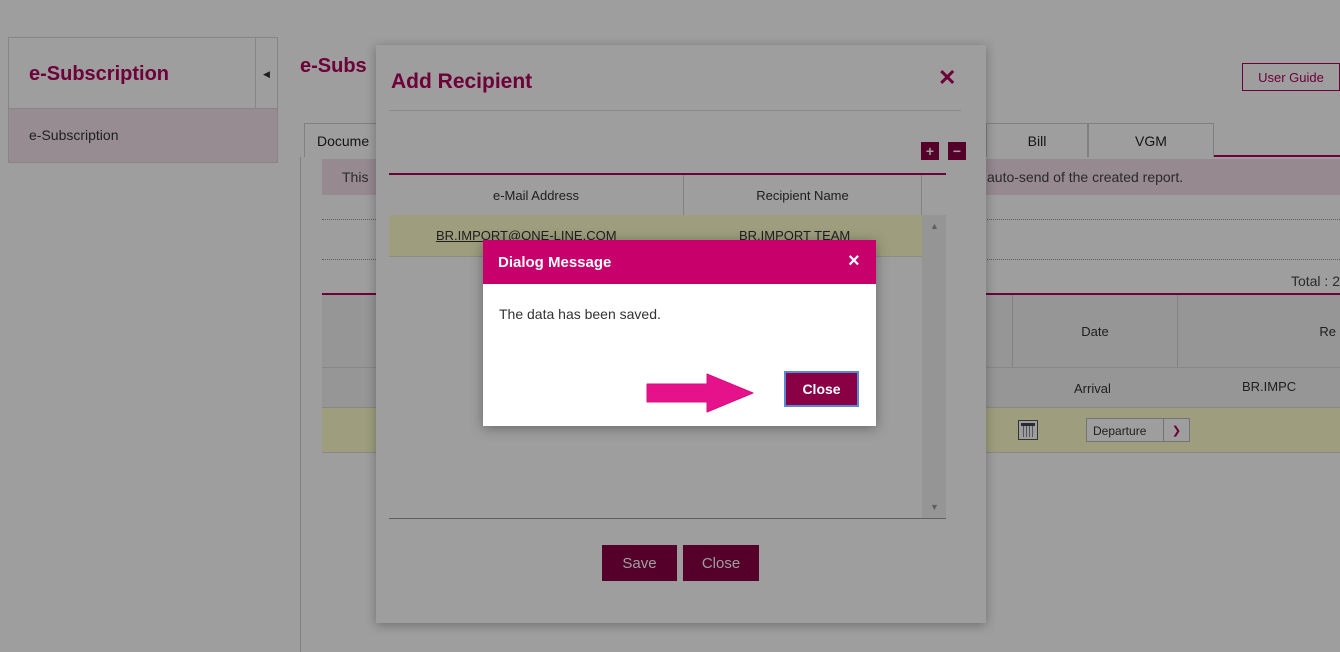 This screenshot has height=652, width=1340. Describe the element at coordinates (700, 393) in the screenshot. I see `arrow-right-icon` at that location.